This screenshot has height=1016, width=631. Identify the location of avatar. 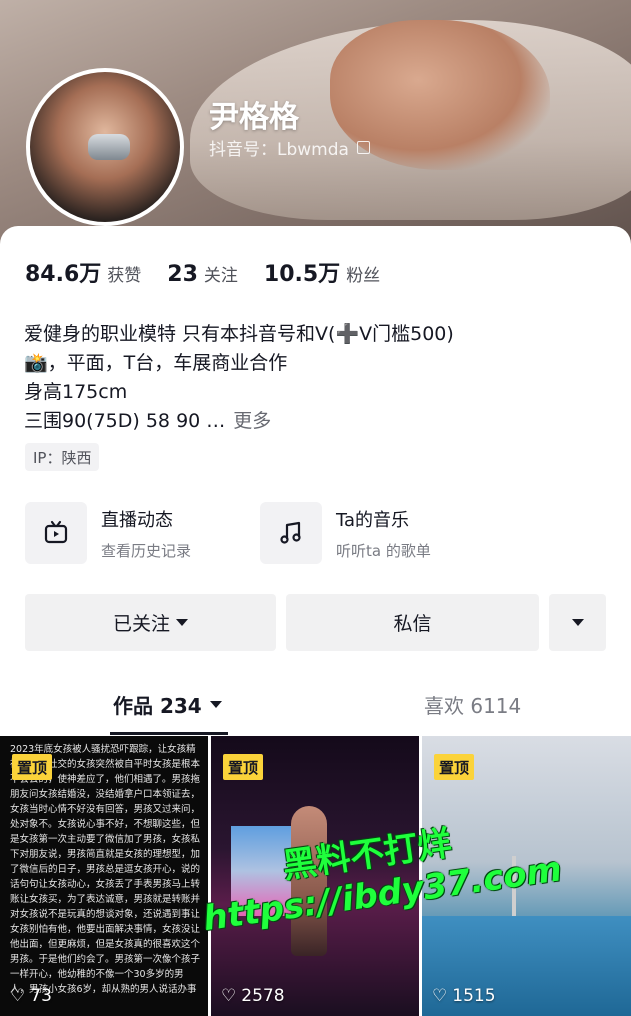
(105, 147).